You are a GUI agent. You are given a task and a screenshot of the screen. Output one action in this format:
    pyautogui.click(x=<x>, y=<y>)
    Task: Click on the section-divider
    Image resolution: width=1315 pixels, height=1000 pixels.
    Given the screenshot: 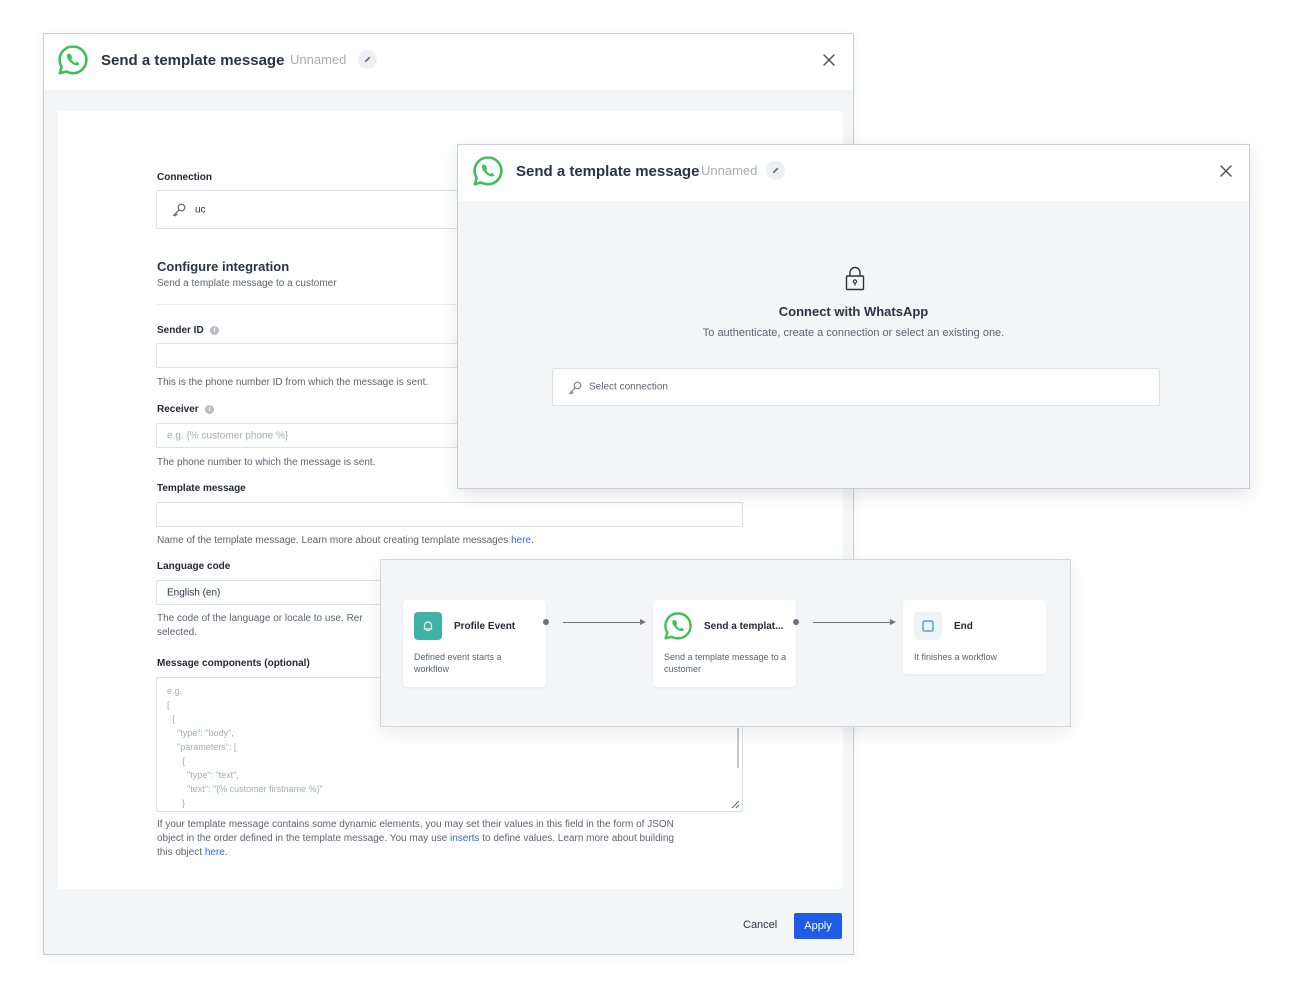 What is the action you would take?
    pyautogui.click(x=307, y=304)
    